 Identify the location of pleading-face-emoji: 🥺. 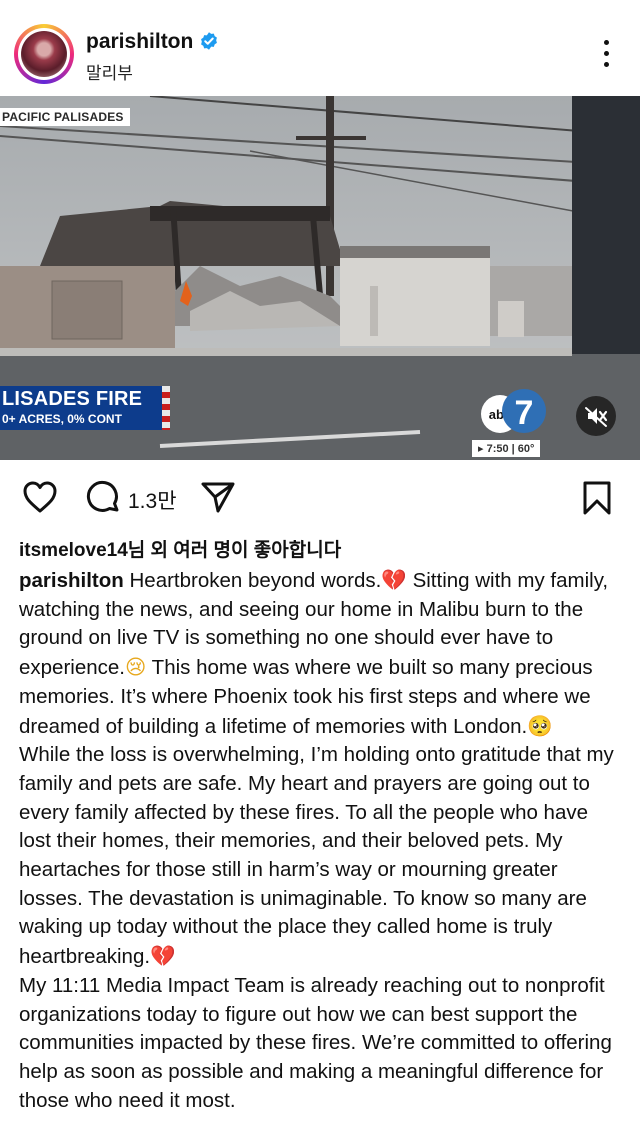
(540, 725).